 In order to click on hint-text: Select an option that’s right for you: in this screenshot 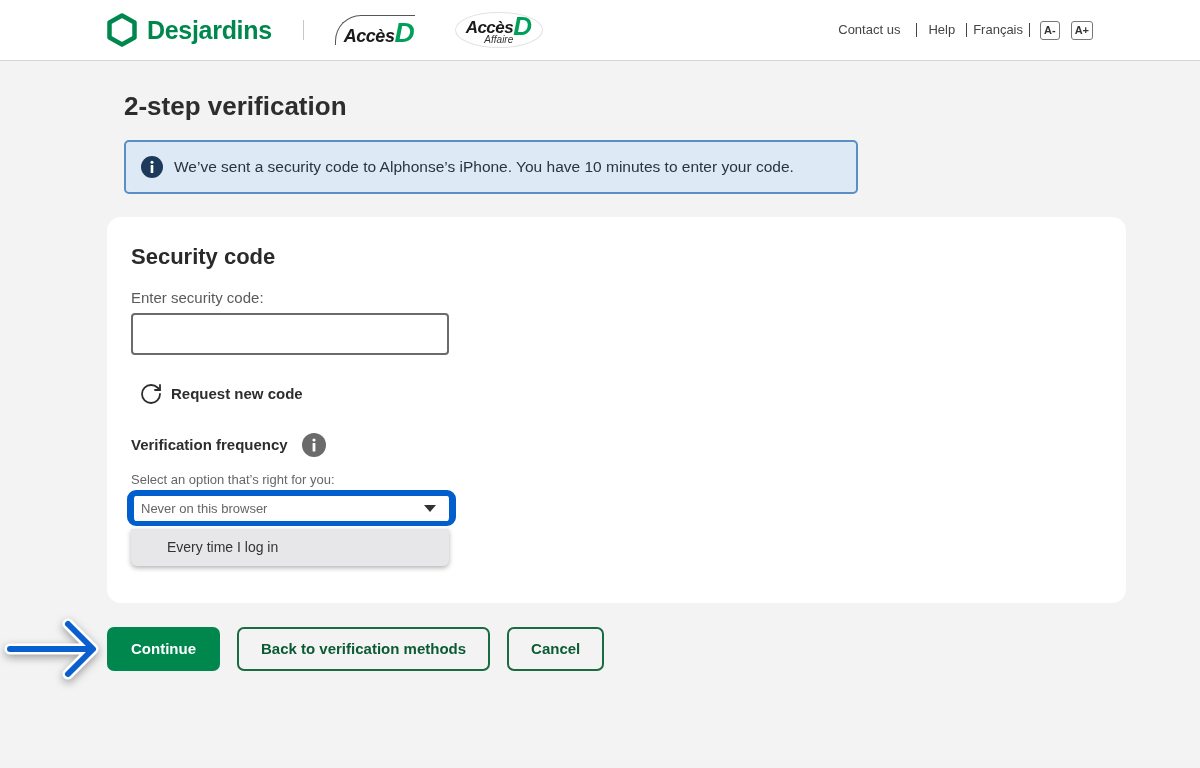, I will do `click(233, 480)`.